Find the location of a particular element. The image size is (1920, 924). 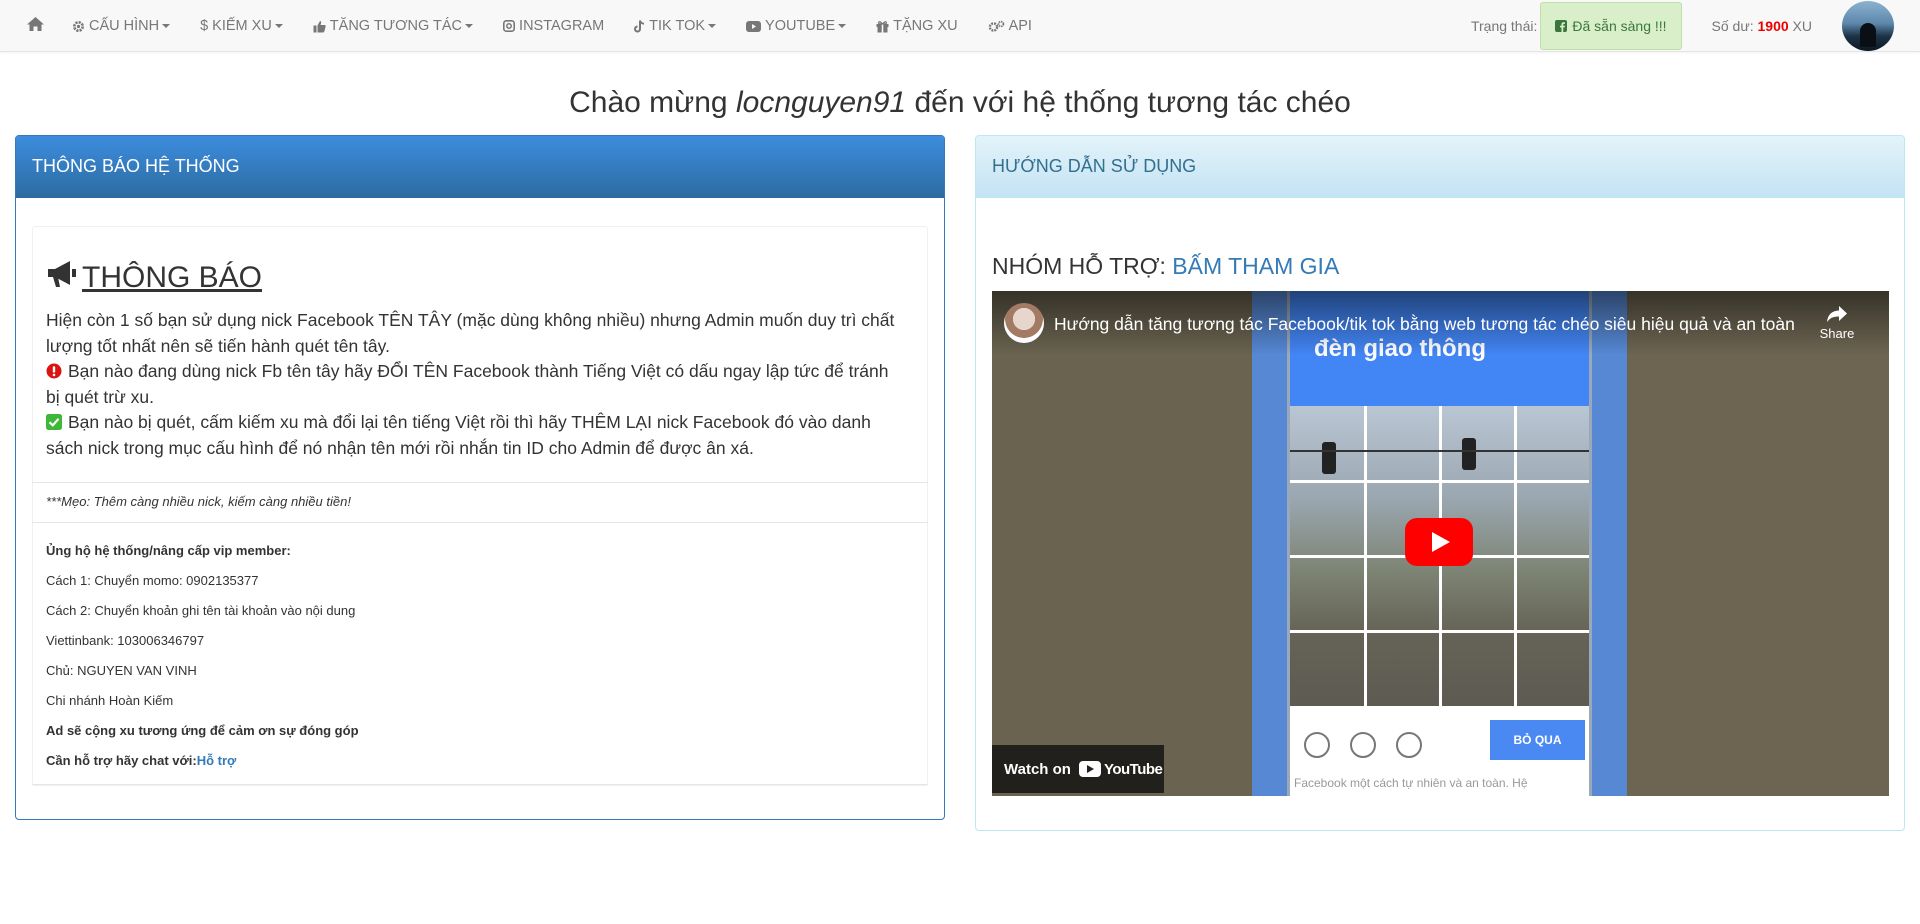

youtube-logo: YouTube is located at coordinates (1120, 769).